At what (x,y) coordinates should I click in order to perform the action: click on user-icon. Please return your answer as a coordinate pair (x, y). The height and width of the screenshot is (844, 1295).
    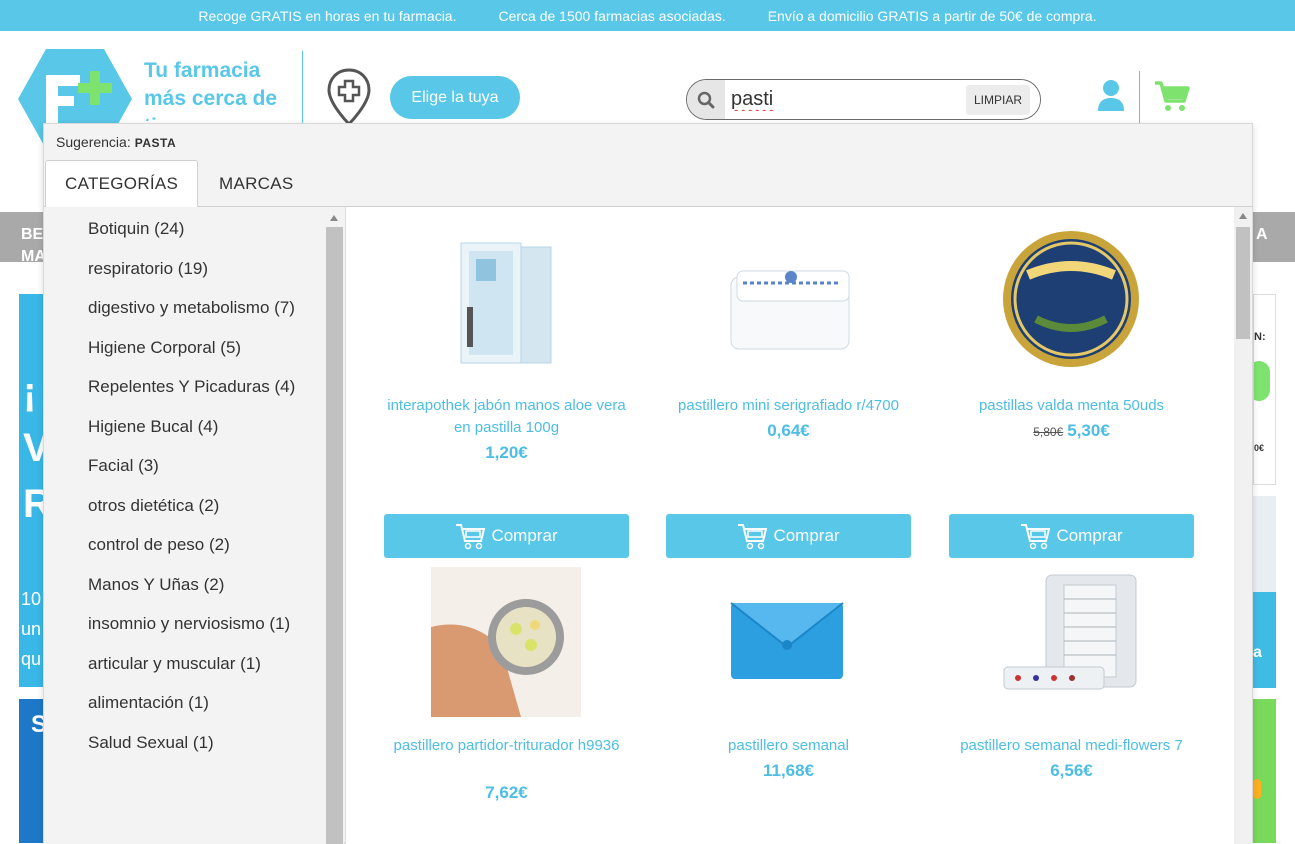
    Looking at the image, I should click on (1111, 96).